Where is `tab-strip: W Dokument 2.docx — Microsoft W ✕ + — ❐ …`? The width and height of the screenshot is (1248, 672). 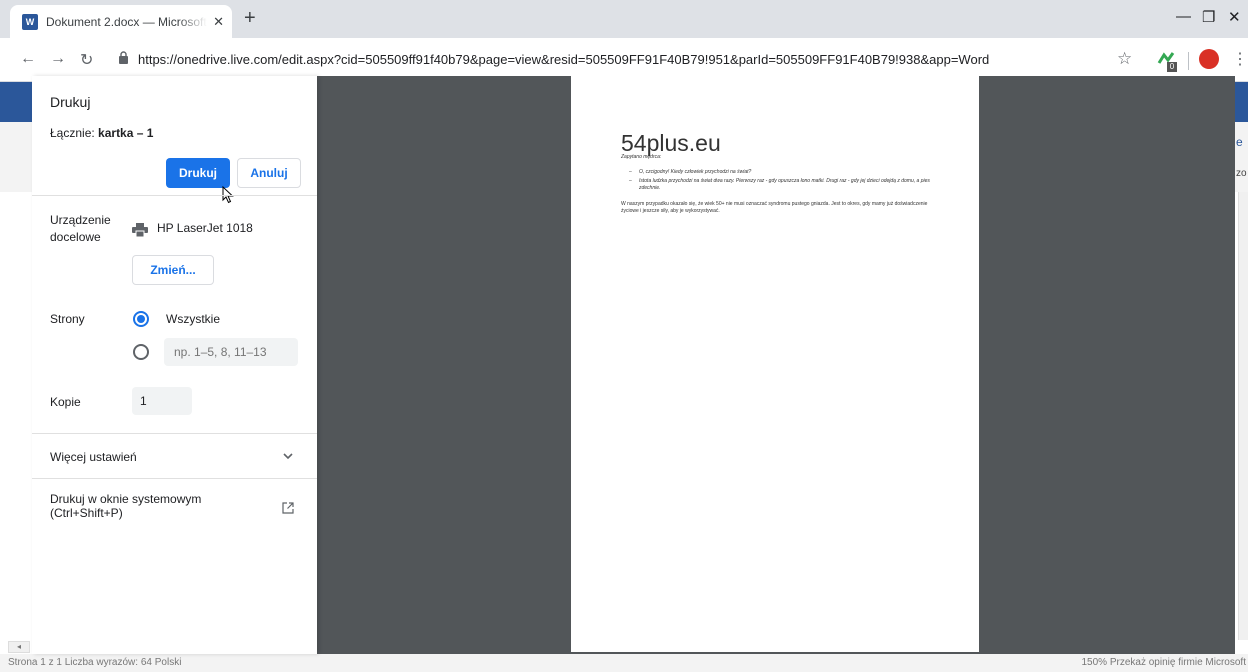
tab-strip: W Dokument 2.docx — Microsoft W ✕ + — ❐ … is located at coordinates (624, 19).